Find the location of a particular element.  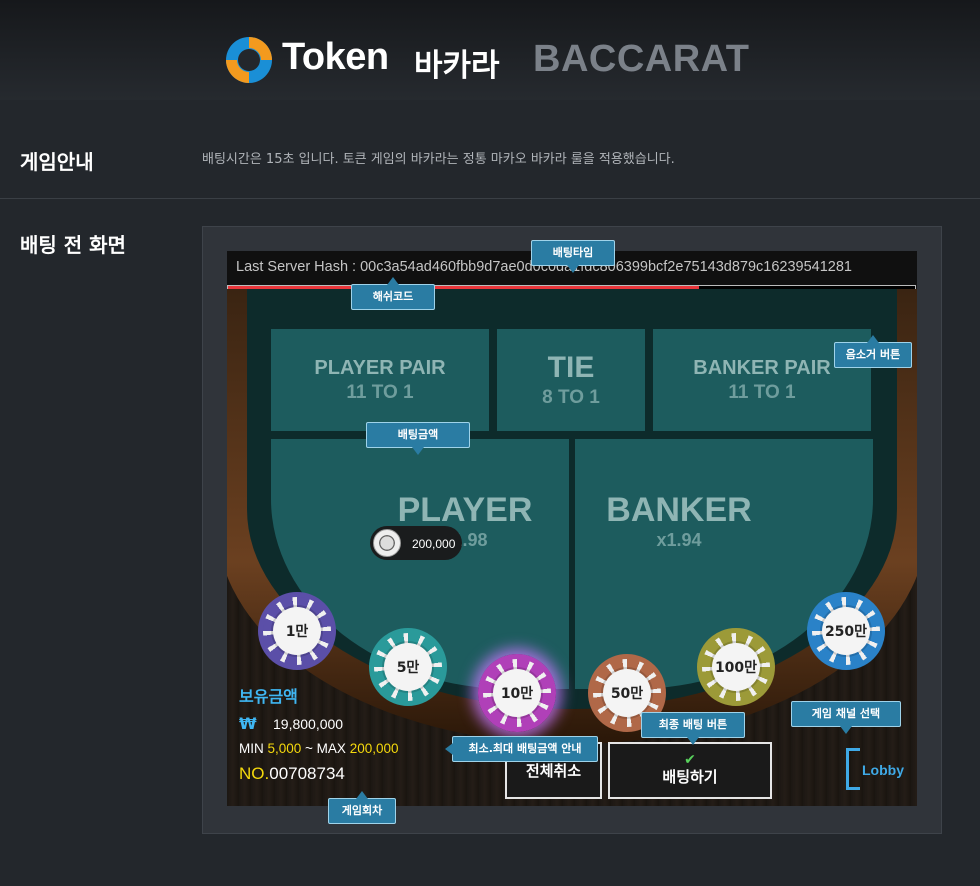

zone-odds: 8 TO 1 is located at coordinates (571, 397).